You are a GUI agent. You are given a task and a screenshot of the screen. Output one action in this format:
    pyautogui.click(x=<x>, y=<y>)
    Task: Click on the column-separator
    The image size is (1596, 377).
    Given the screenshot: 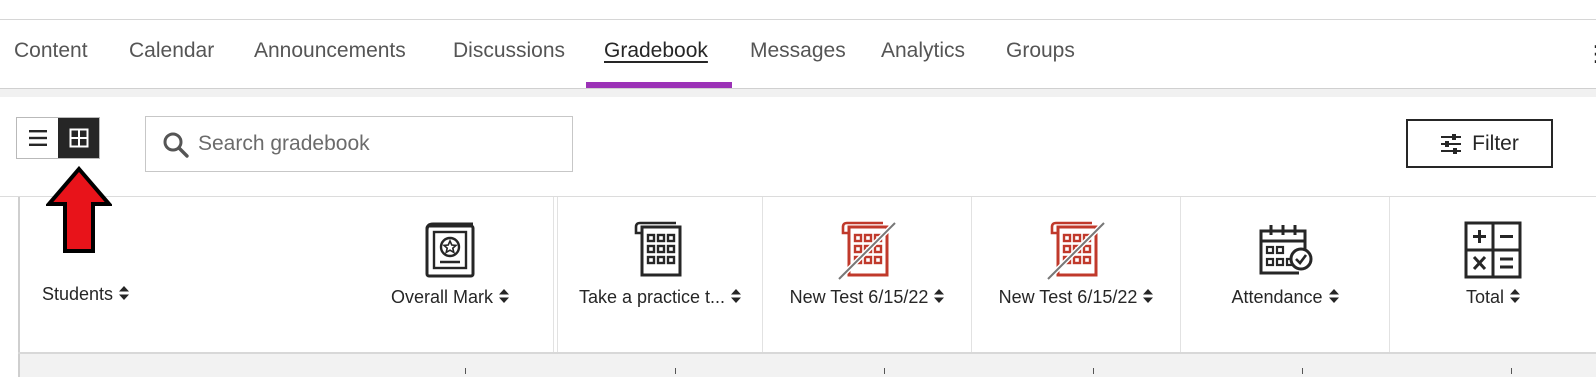 What is the action you would take?
    pyautogui.click(x=553, y=287)
    